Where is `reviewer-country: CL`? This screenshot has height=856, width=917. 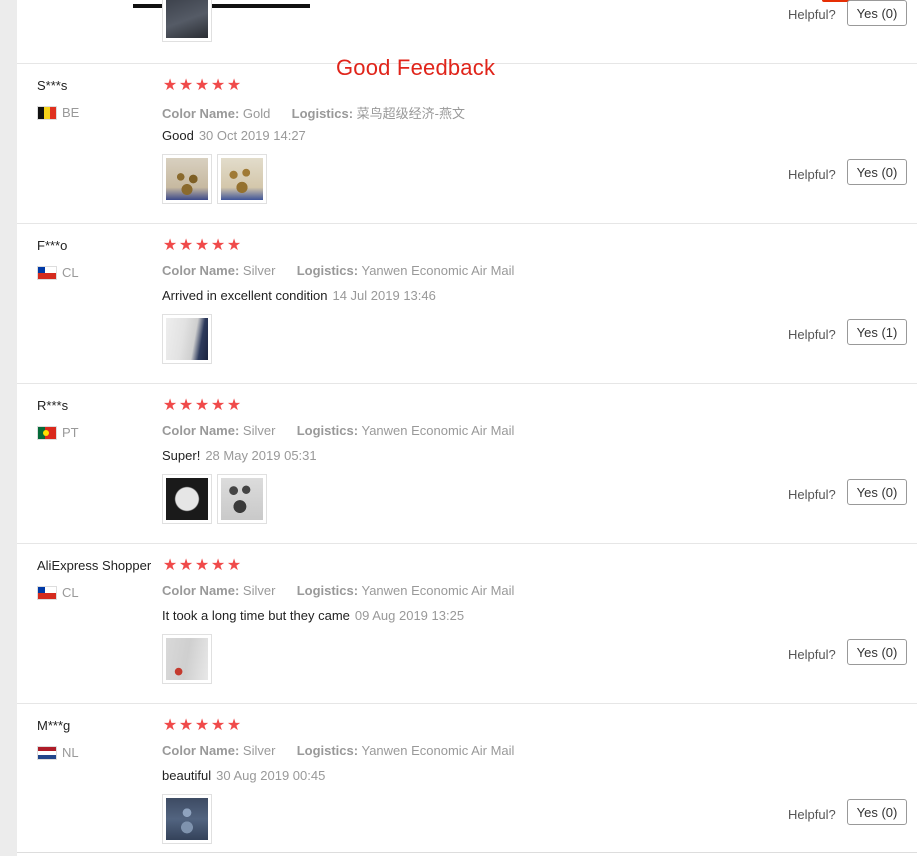
reviewer-country: CL is located at coordinates (58, 592).